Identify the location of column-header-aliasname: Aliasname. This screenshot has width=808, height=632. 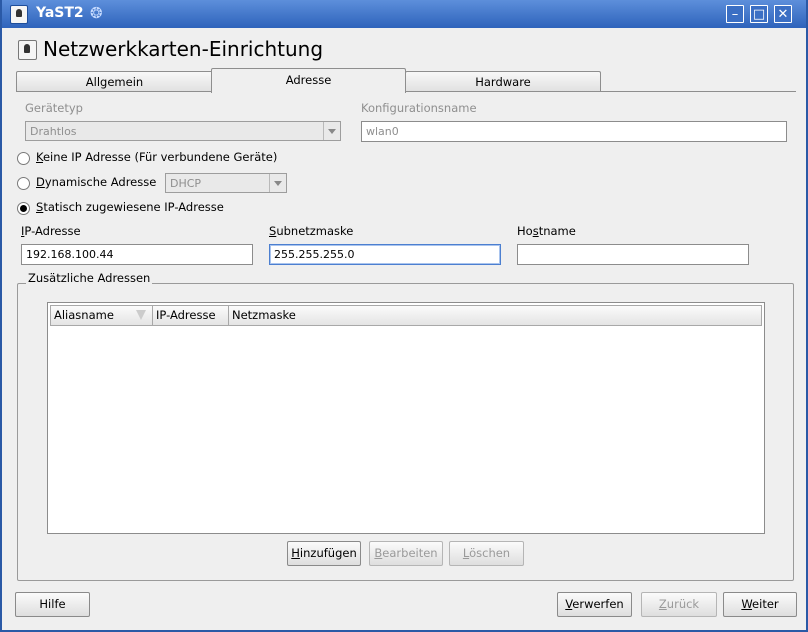
(102, 315).